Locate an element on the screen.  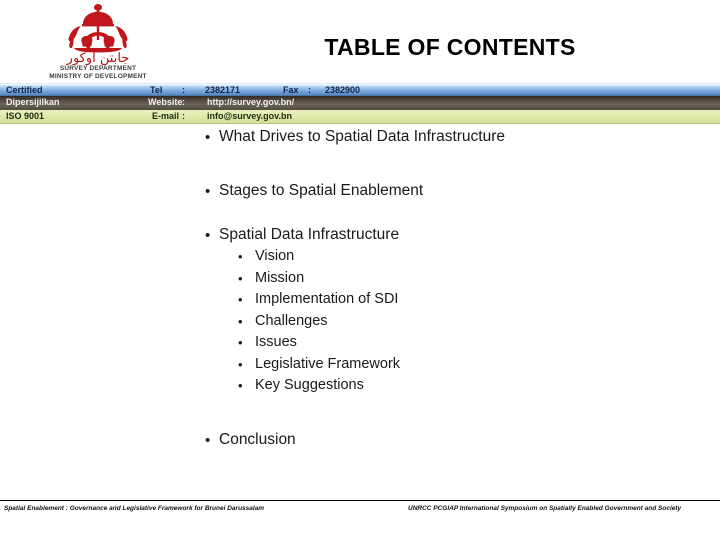
tel-value: 2382171 is located at coordinates (223, 90).